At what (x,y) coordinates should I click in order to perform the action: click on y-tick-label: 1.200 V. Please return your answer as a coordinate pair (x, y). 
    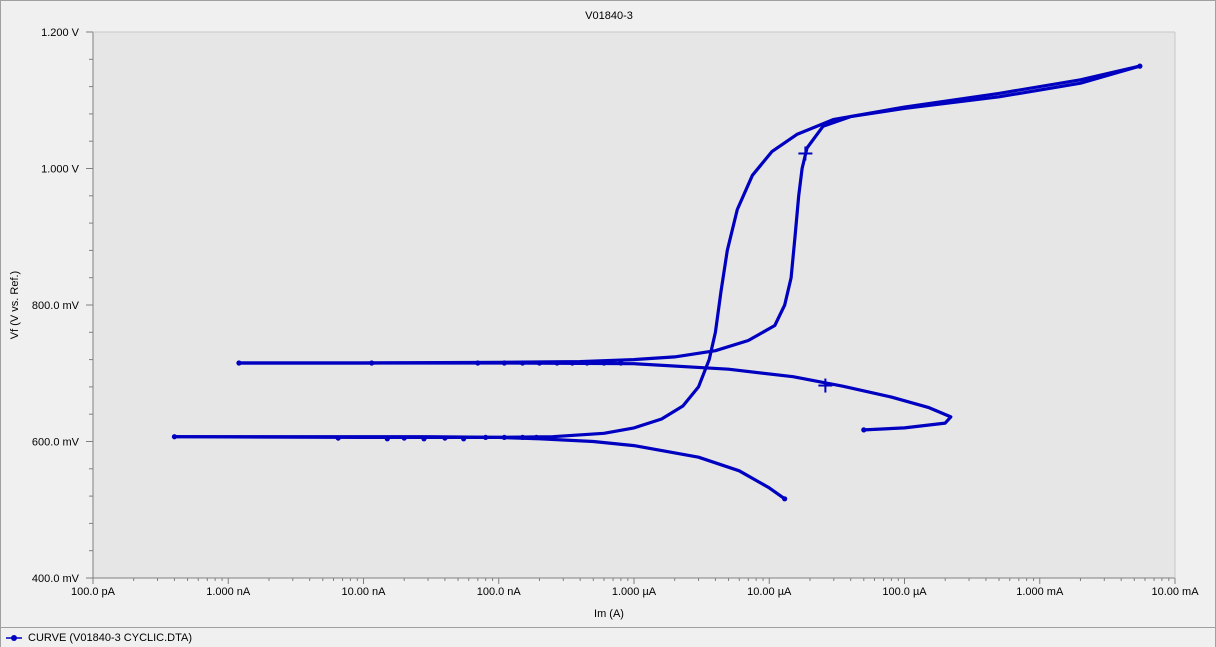
    Looking at the image, I should click on (60, 33).